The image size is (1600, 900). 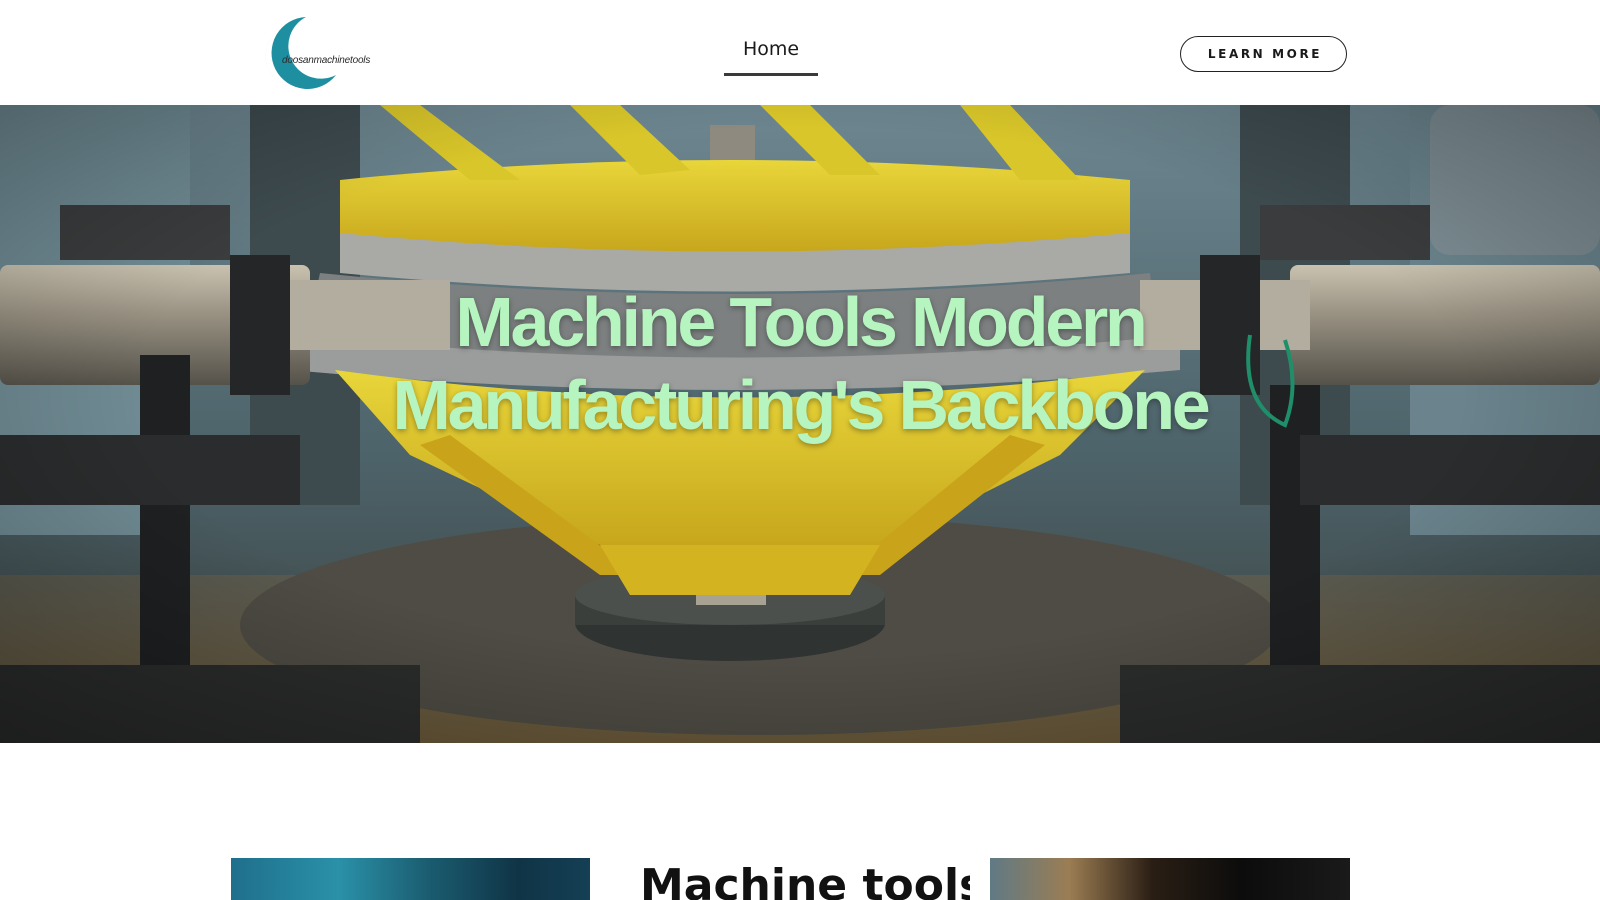 What do you see at coordinates (805, 880) in the screenshot?
I see `section-title: Machine tools` at bounding box center [805, 880].